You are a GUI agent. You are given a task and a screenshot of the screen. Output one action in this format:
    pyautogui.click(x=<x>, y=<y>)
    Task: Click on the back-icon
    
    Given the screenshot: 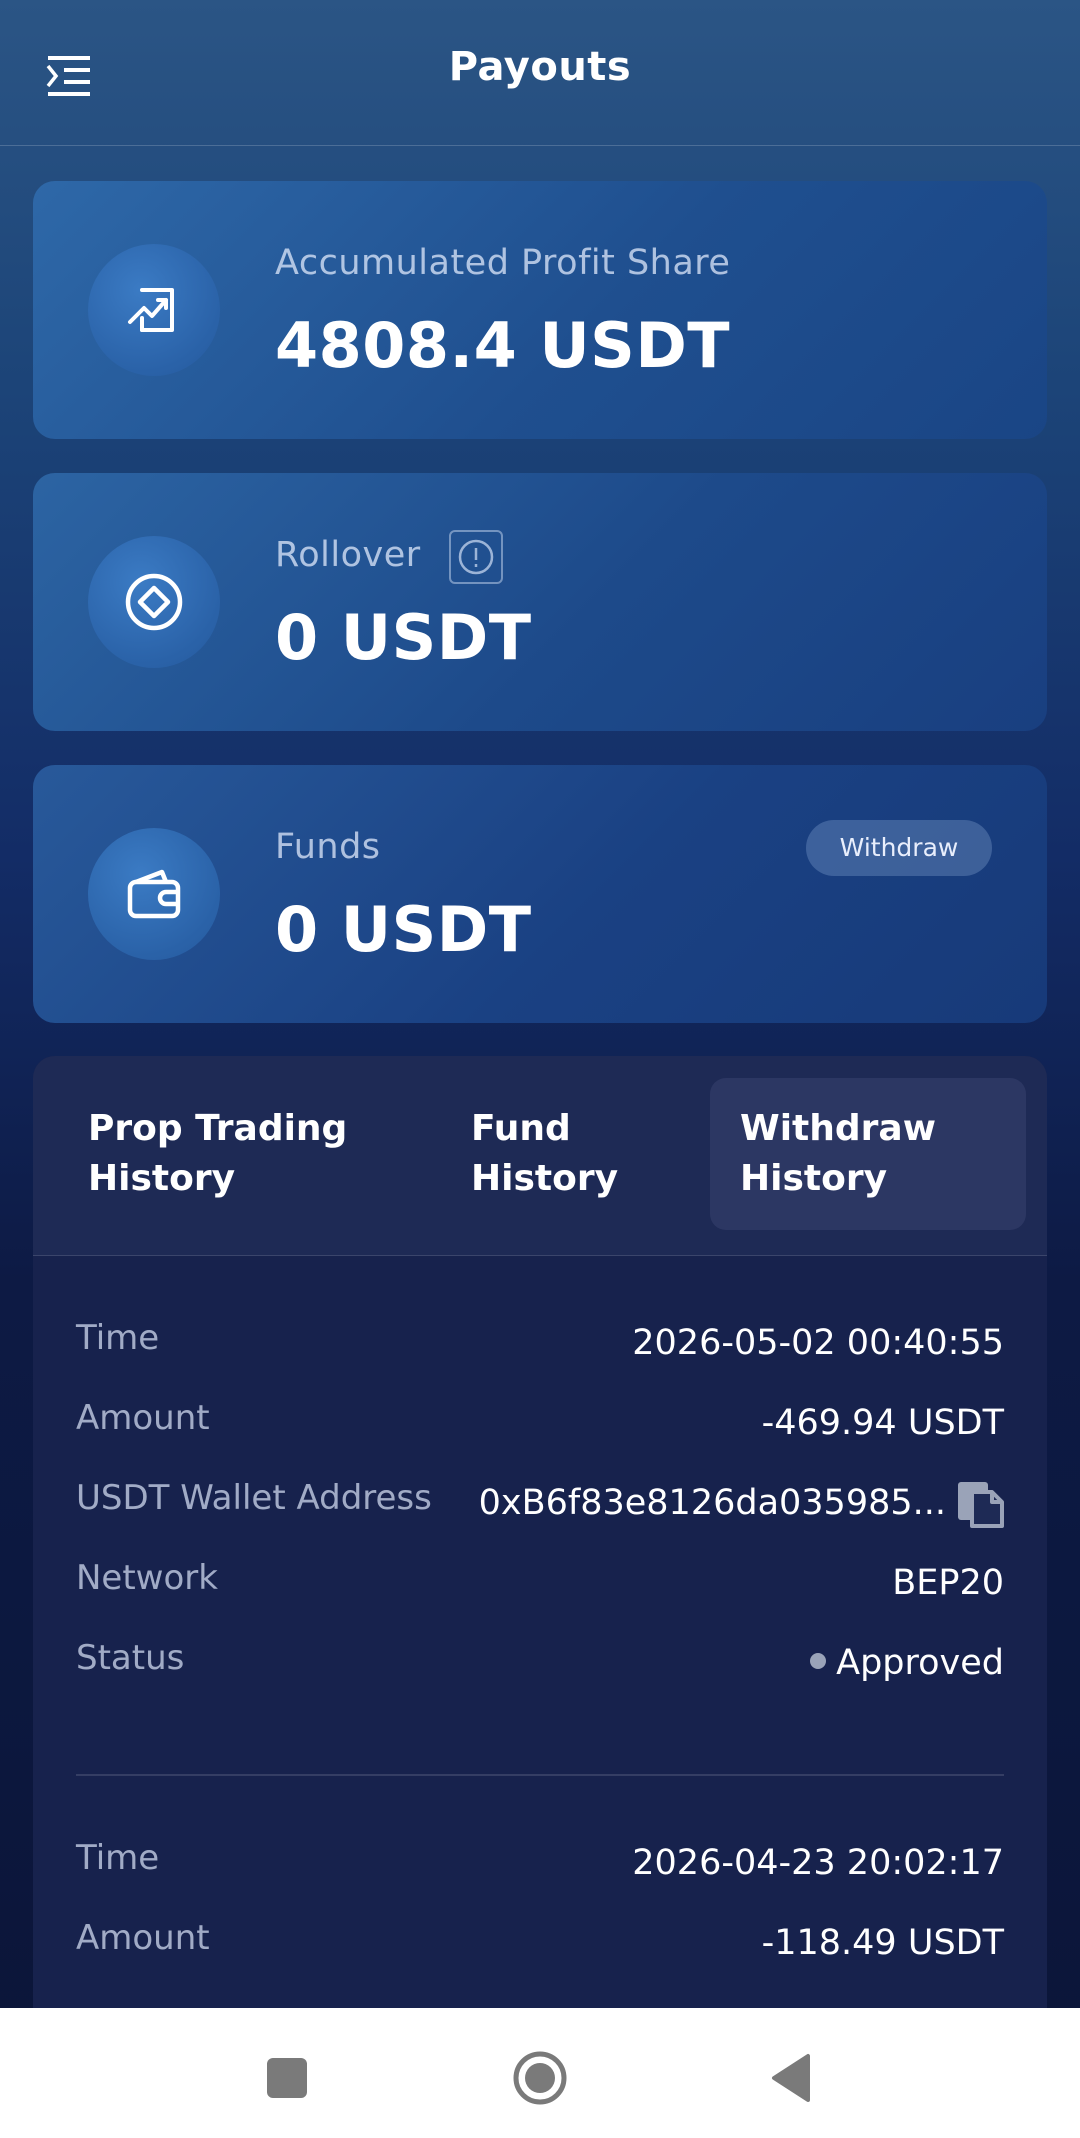 What is the action you would take?
    pyautogui.click(x=792, y=2078)
    